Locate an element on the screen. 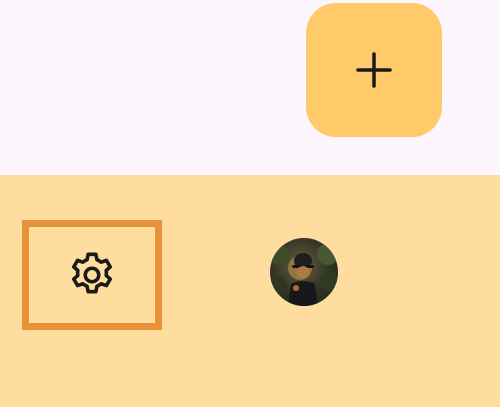 The image size is (500, 407). plus-icon is located at coordinates (374, 70).